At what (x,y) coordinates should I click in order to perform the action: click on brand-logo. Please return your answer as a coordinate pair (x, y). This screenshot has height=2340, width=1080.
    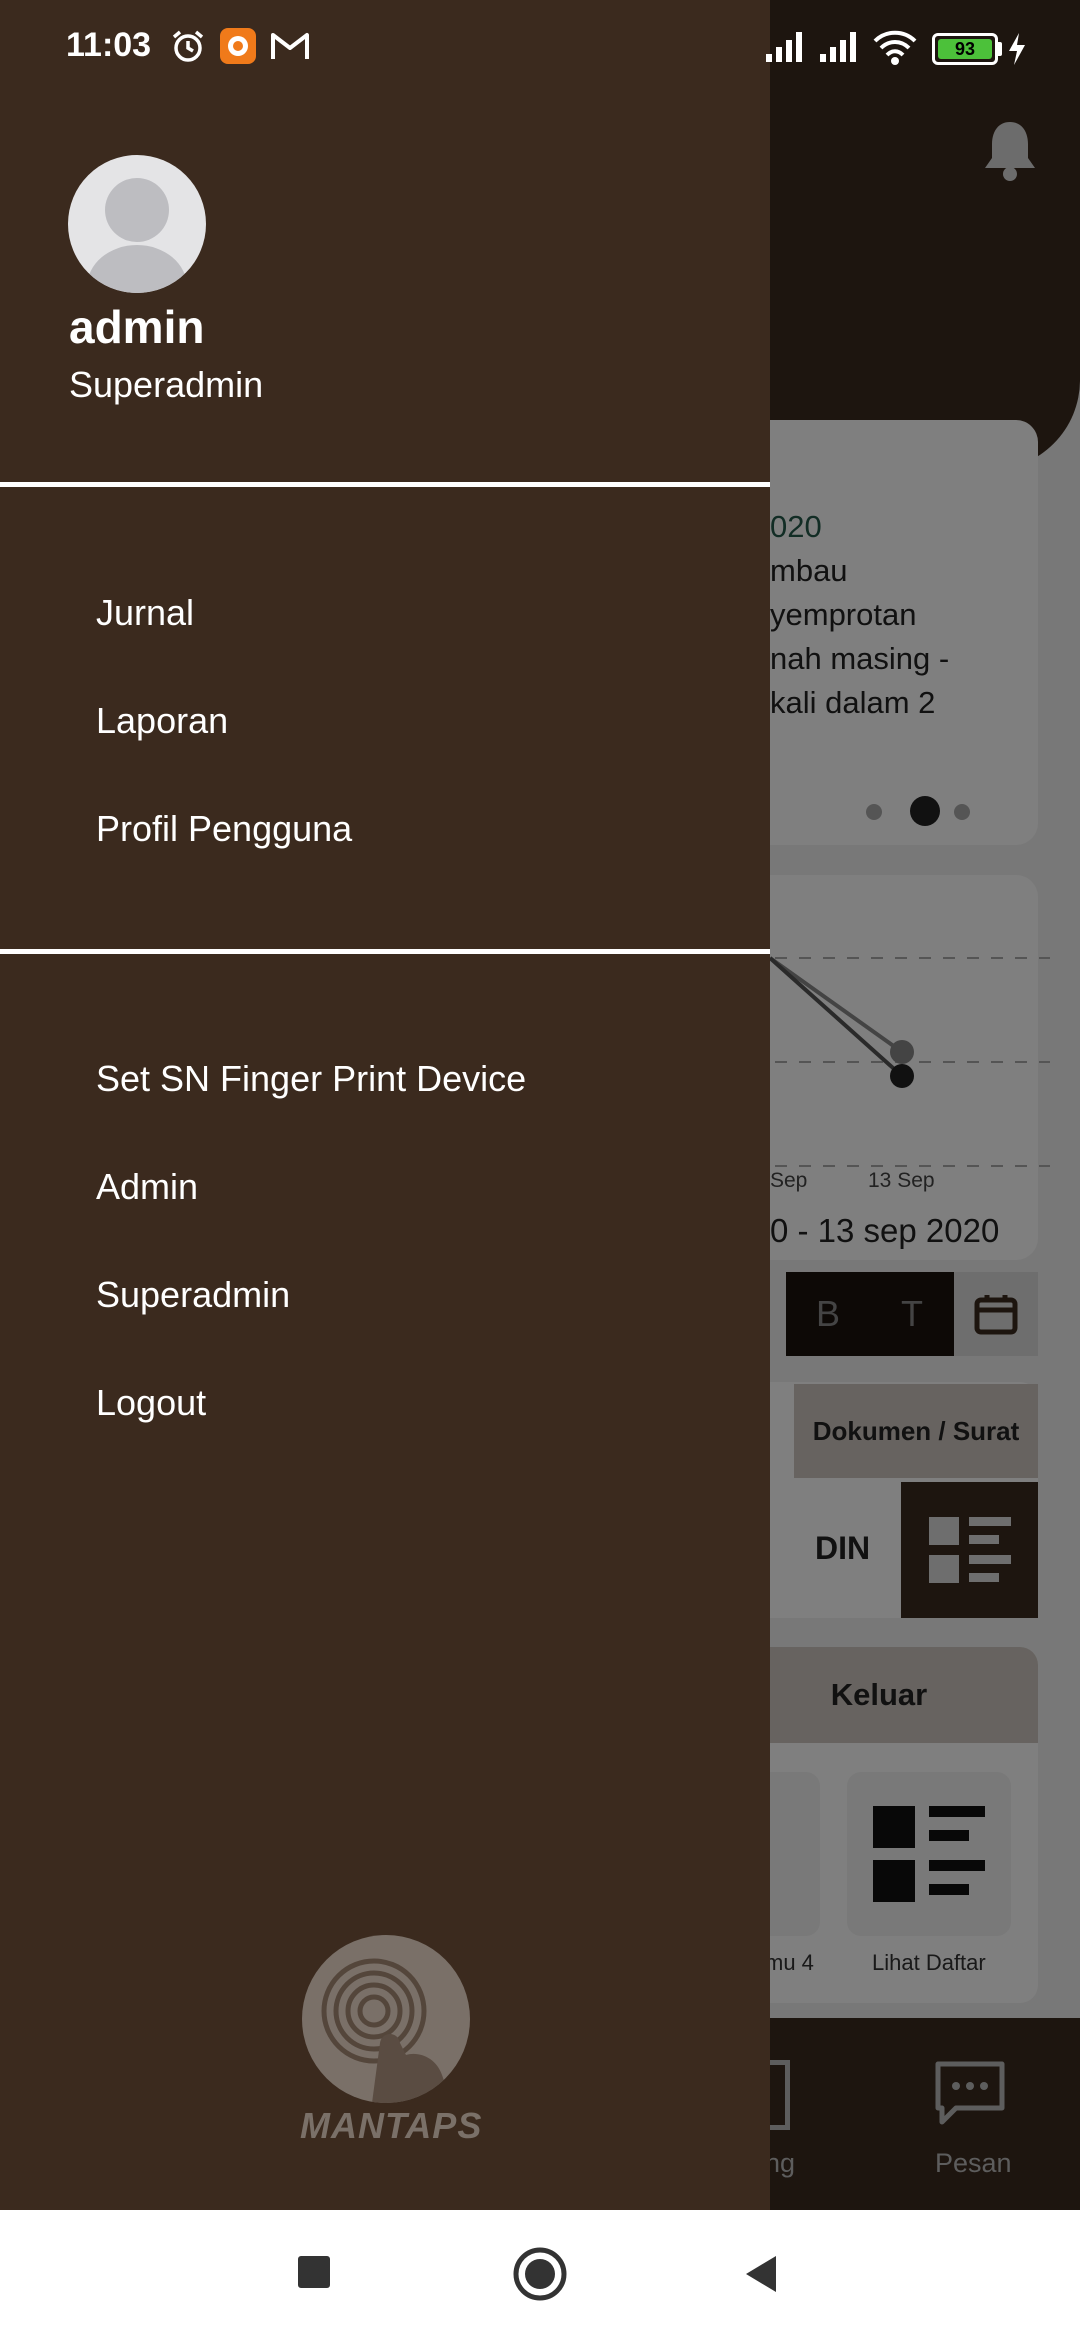
    Looking at the image, I should click on (386, 2019).